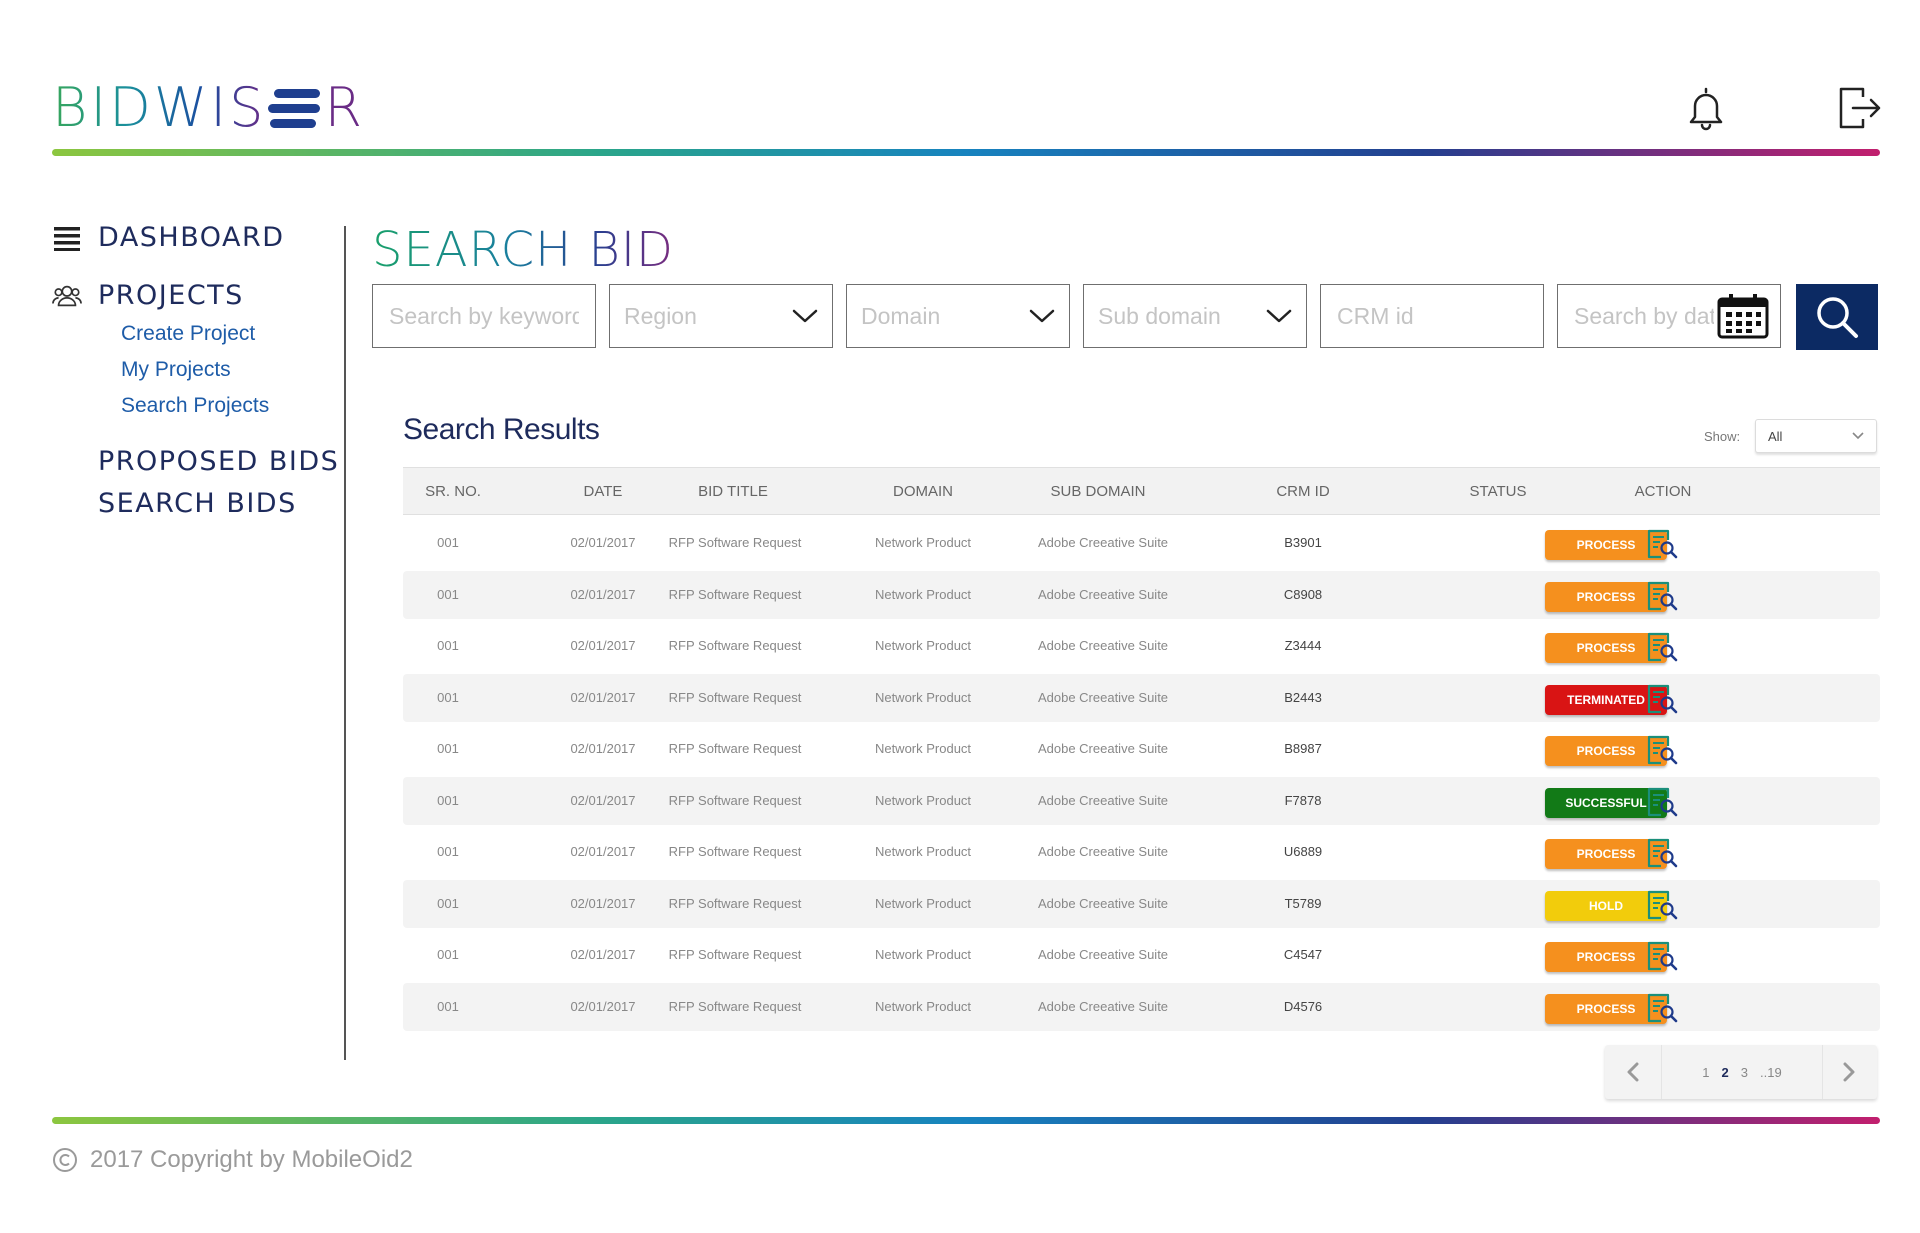  I want to click on show-select-value: All, so click(1775, 436).